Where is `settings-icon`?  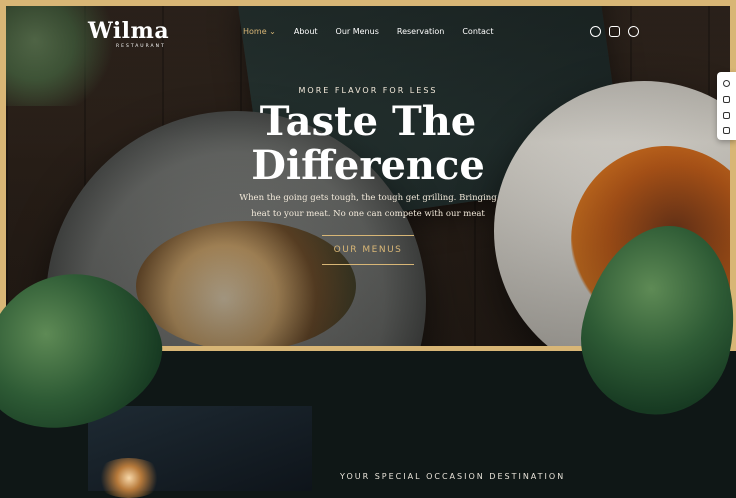 settings-icon is located at coordinates (726, 83).